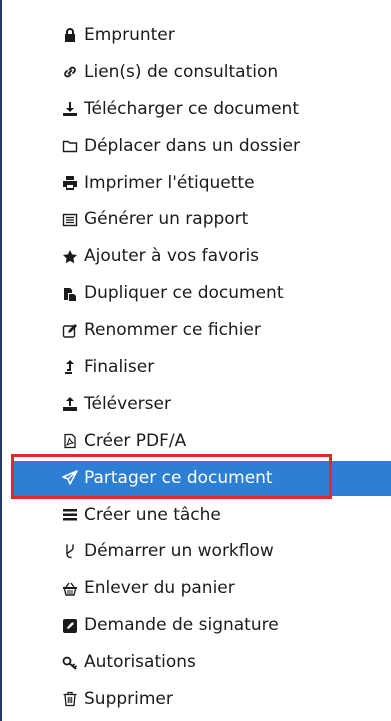  What do you see at coordinates (191, 108) in the screenshot?
I see `menu-item-label: Télécharger ce document` at bounding box center [191, 108].